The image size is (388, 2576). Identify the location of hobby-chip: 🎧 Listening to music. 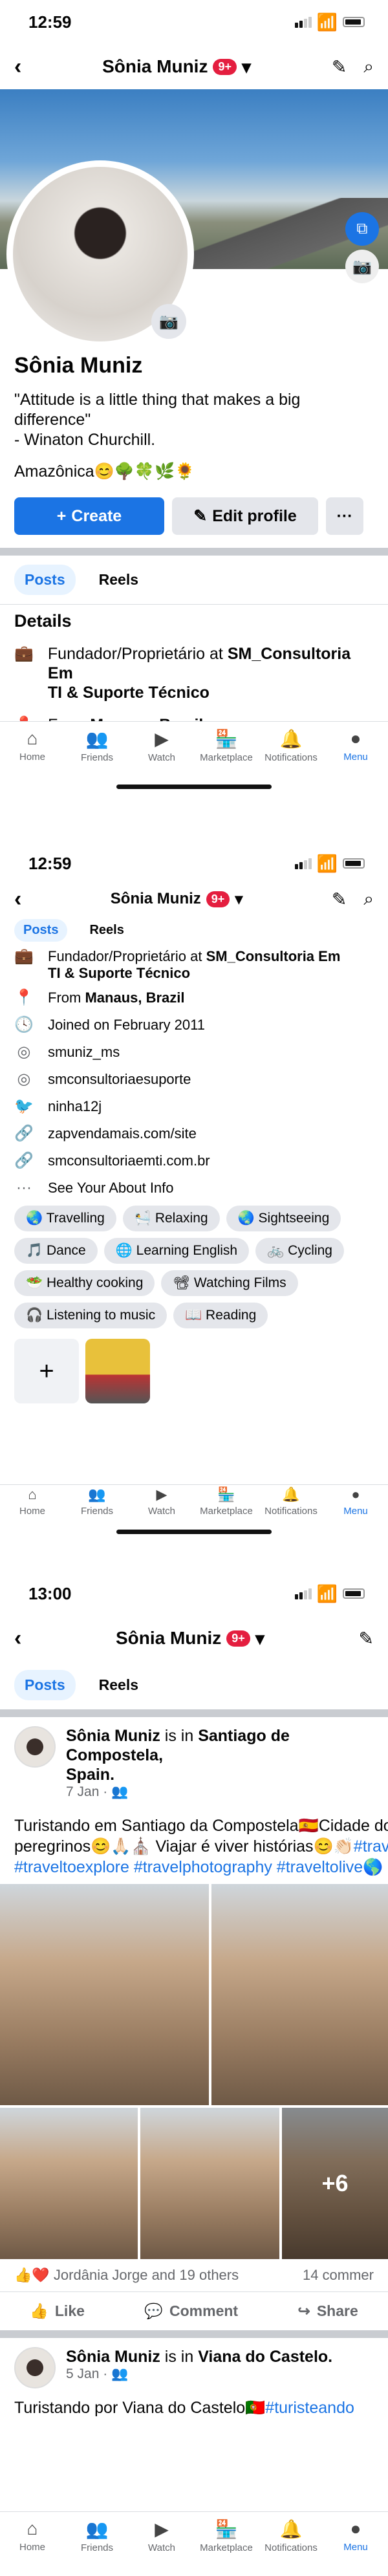
(90, 1315).